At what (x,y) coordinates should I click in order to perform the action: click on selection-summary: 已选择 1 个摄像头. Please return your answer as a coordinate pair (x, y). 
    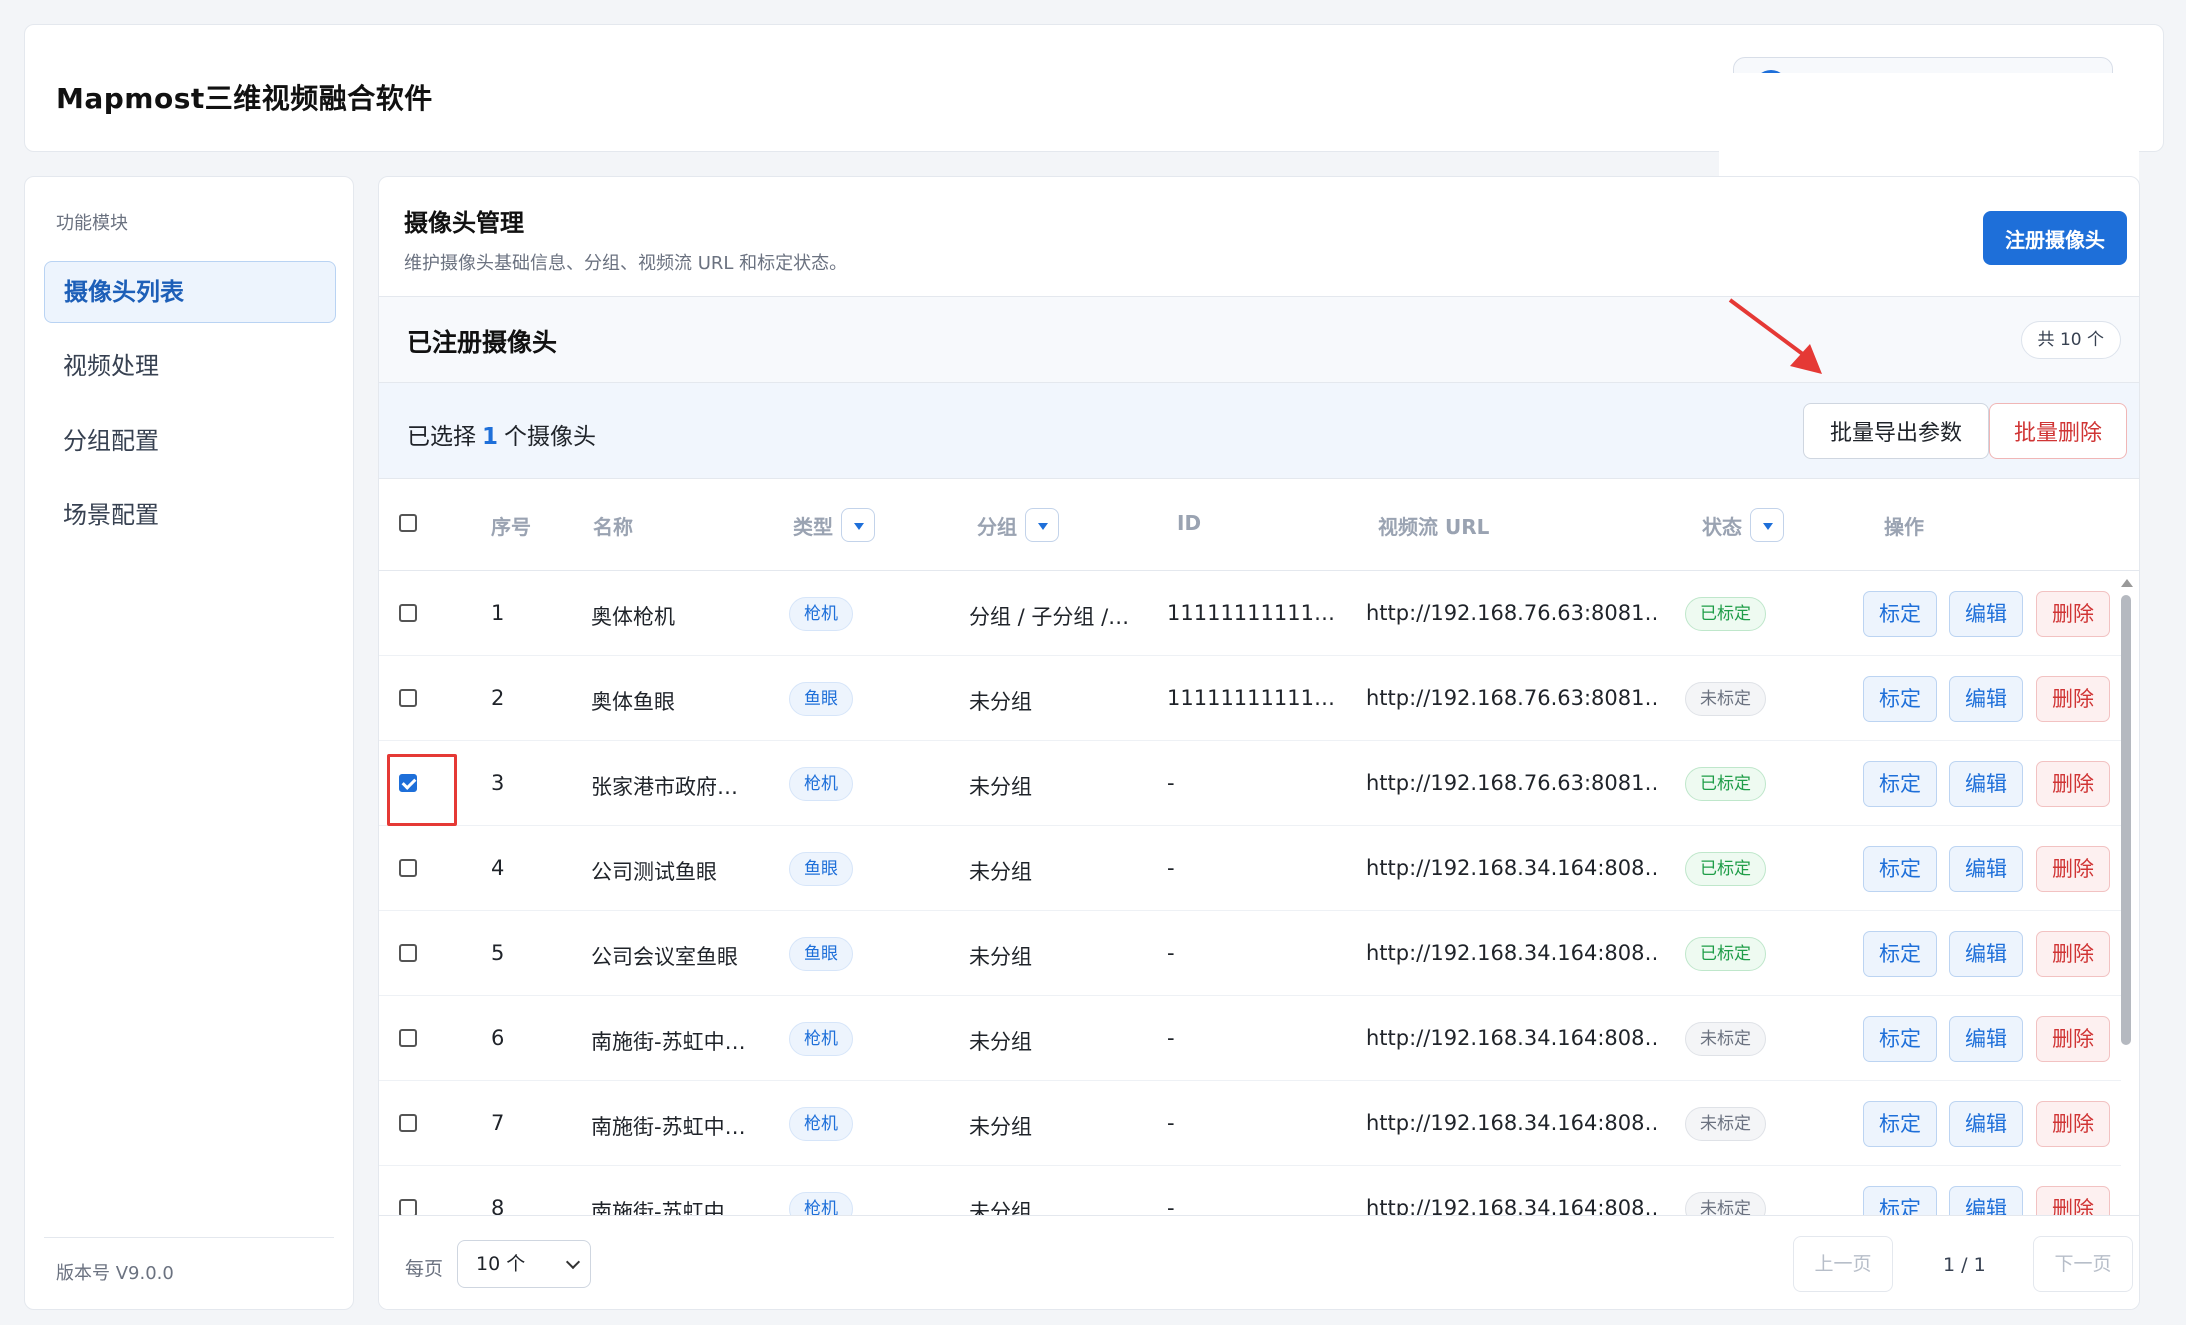
    Looking at the image, I should click on (501, 434).